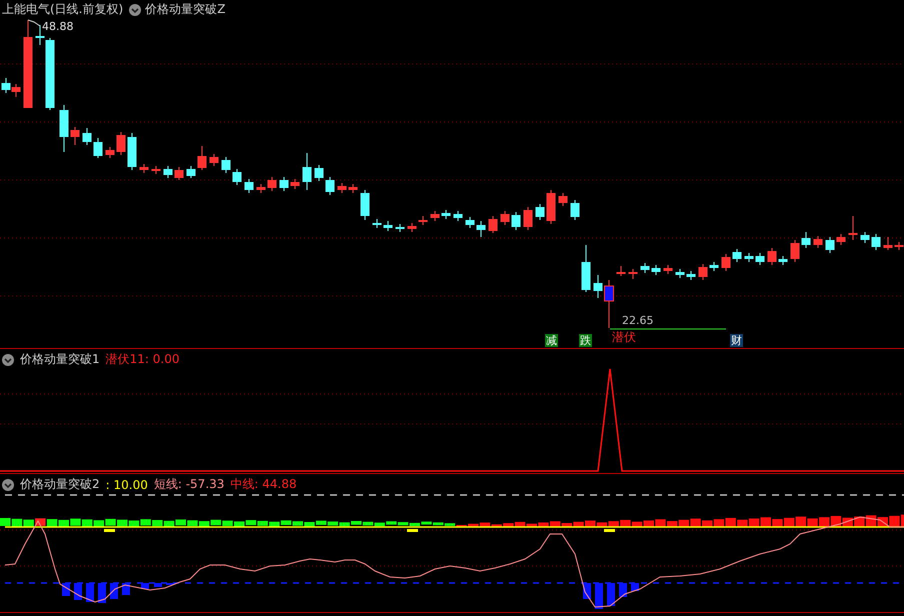 This screenshot has height=616, width=904. What do you see at coordinates (143, 359) in the screenshot?
I see `indicator-reading: 潜伏11: 0.00` at bounding box center [143, 359].